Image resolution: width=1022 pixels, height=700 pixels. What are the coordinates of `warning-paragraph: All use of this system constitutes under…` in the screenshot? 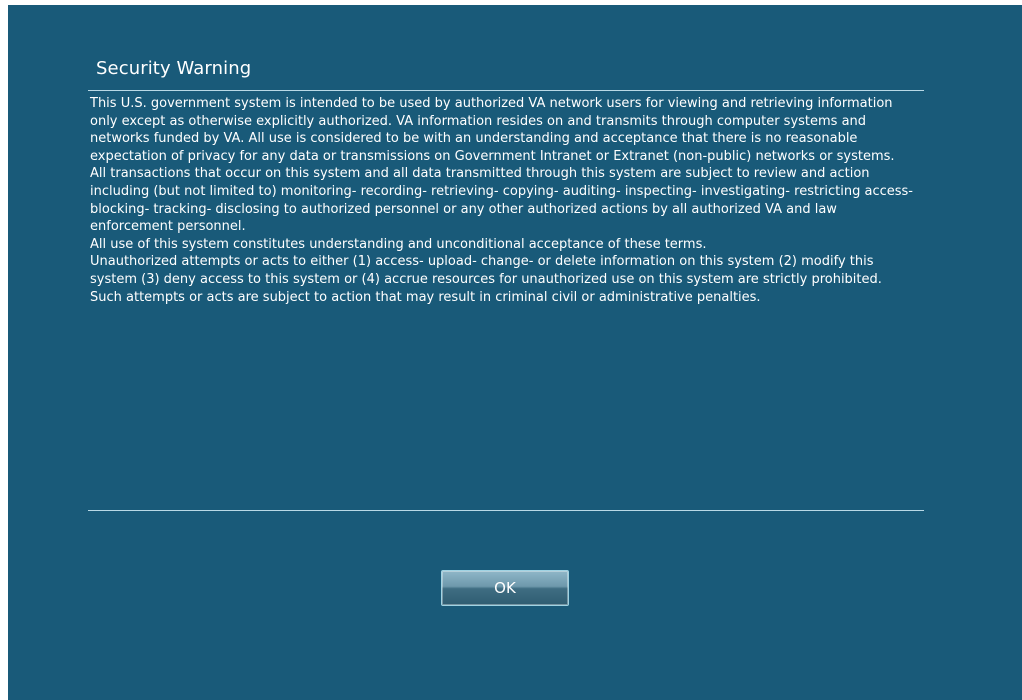 It's located at (398, 244).